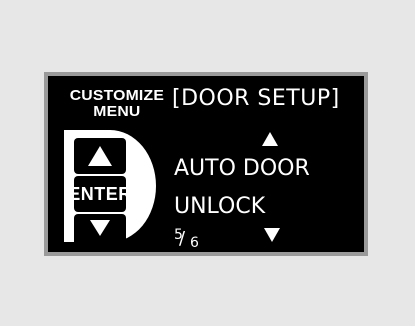 Image resolution: width=415 pixels, height=326 pixels. I want to click on enter-button-label: ENTER, so click(100, 193).